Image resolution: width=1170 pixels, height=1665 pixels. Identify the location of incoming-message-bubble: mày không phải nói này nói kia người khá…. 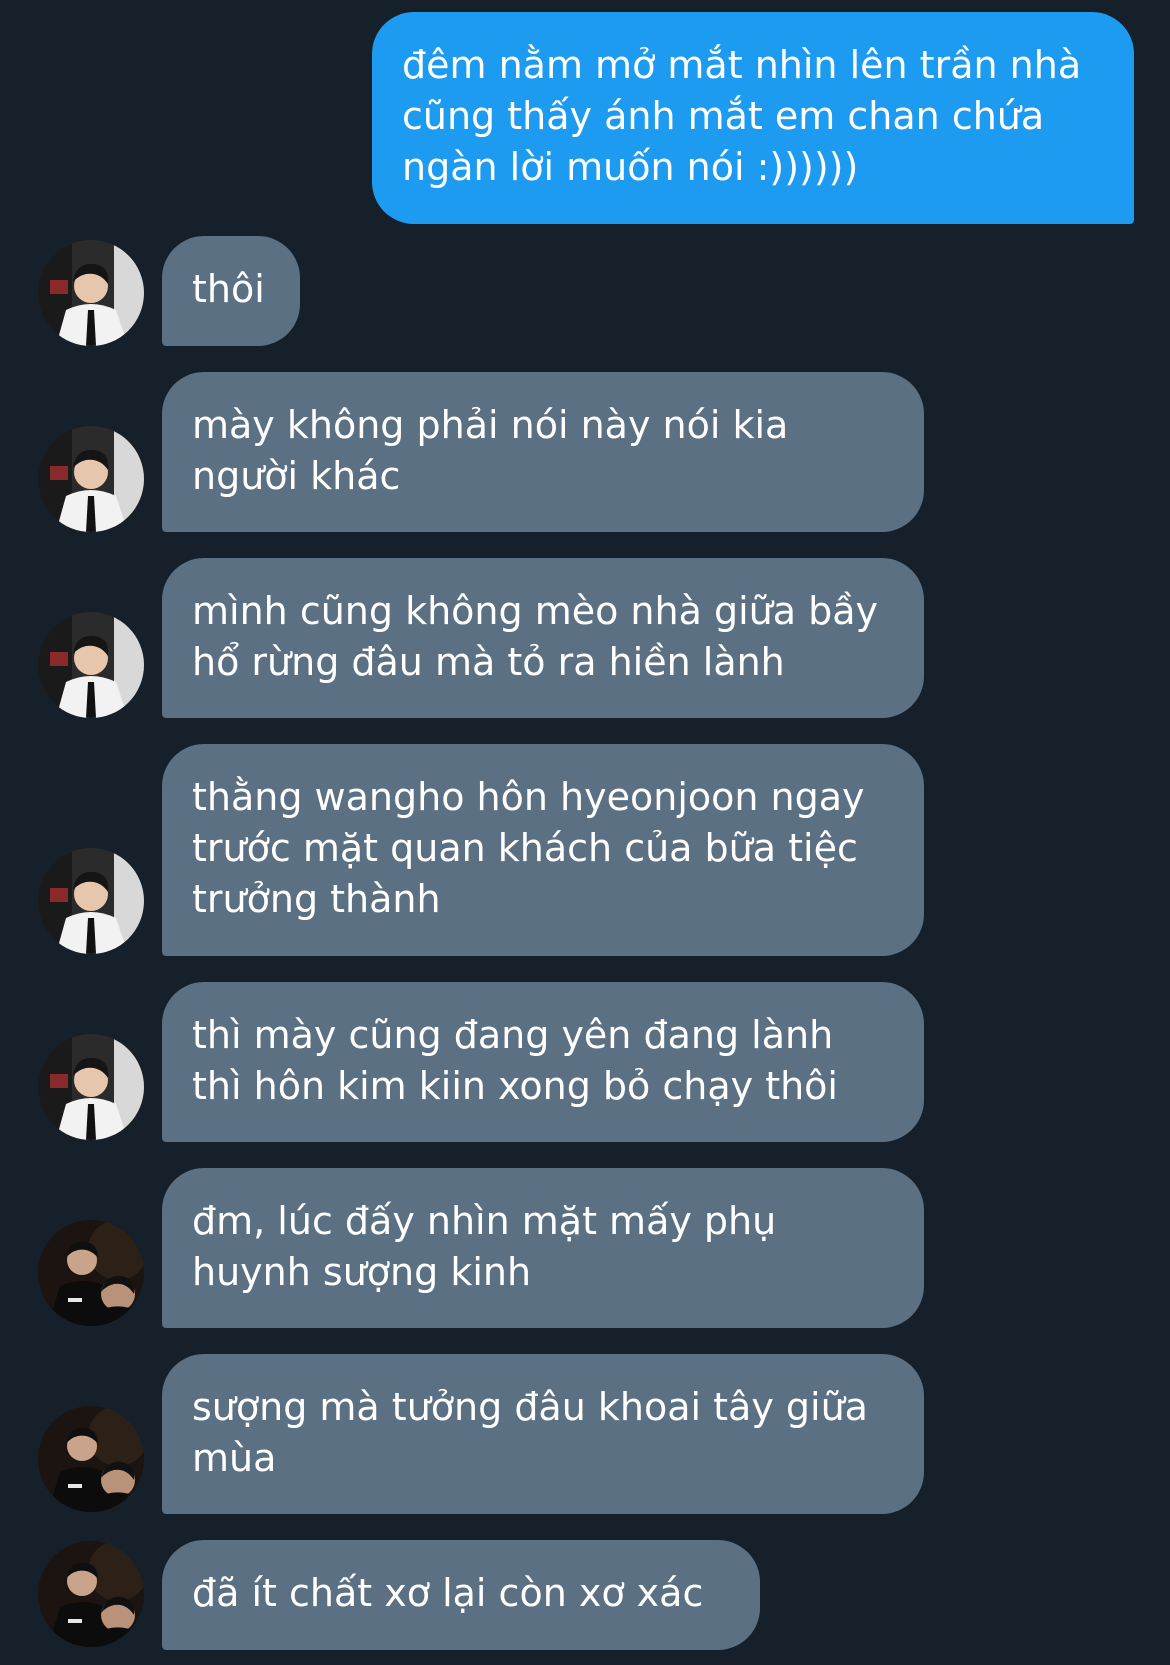
(543, 452).